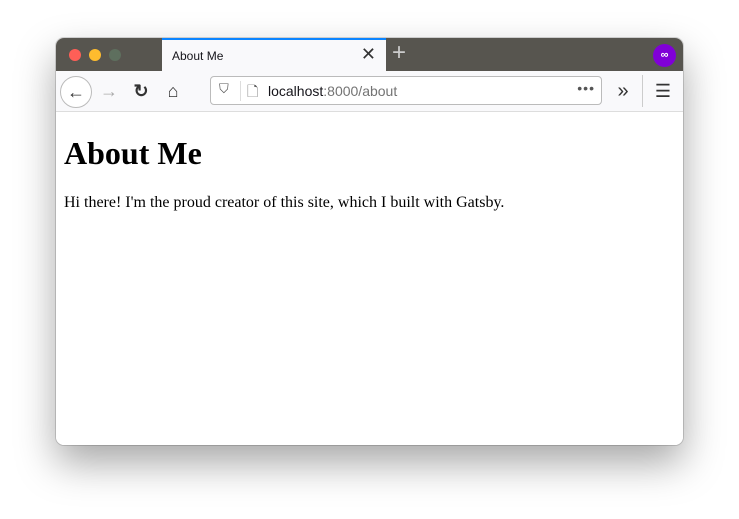  Describe the element at coordinates (109, 91) in the screenshot. I see `forward-arrow-icon: →` at that location.